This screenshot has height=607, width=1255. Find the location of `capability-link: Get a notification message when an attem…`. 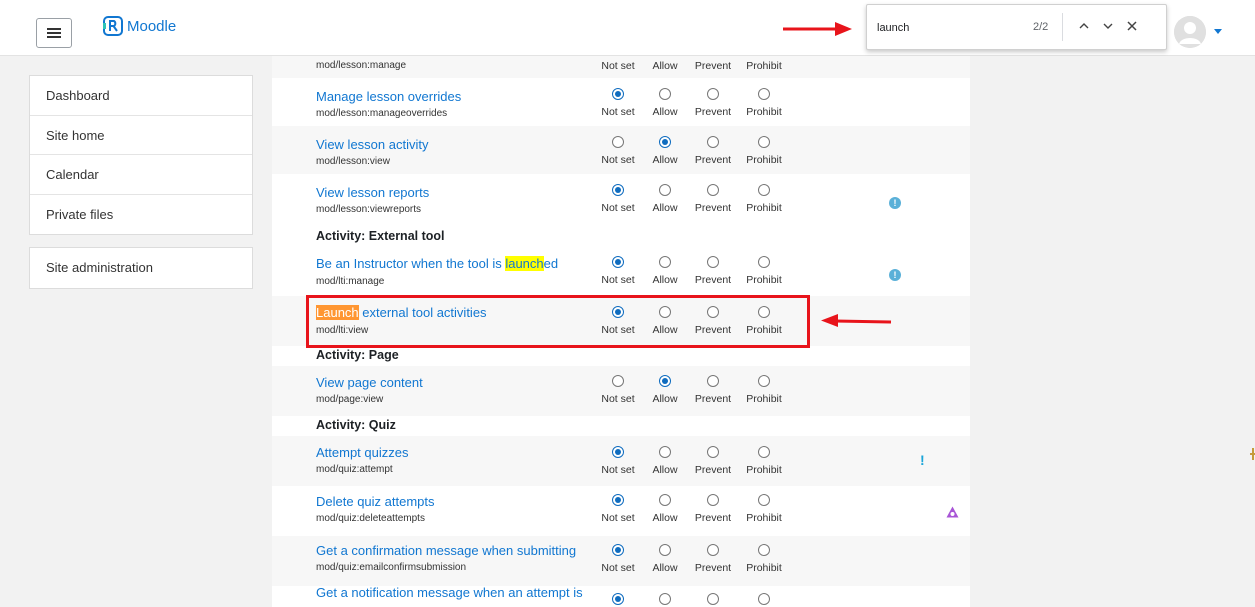

capability-link: Get a notification message when an attem… is located at coordinates (449, 592).